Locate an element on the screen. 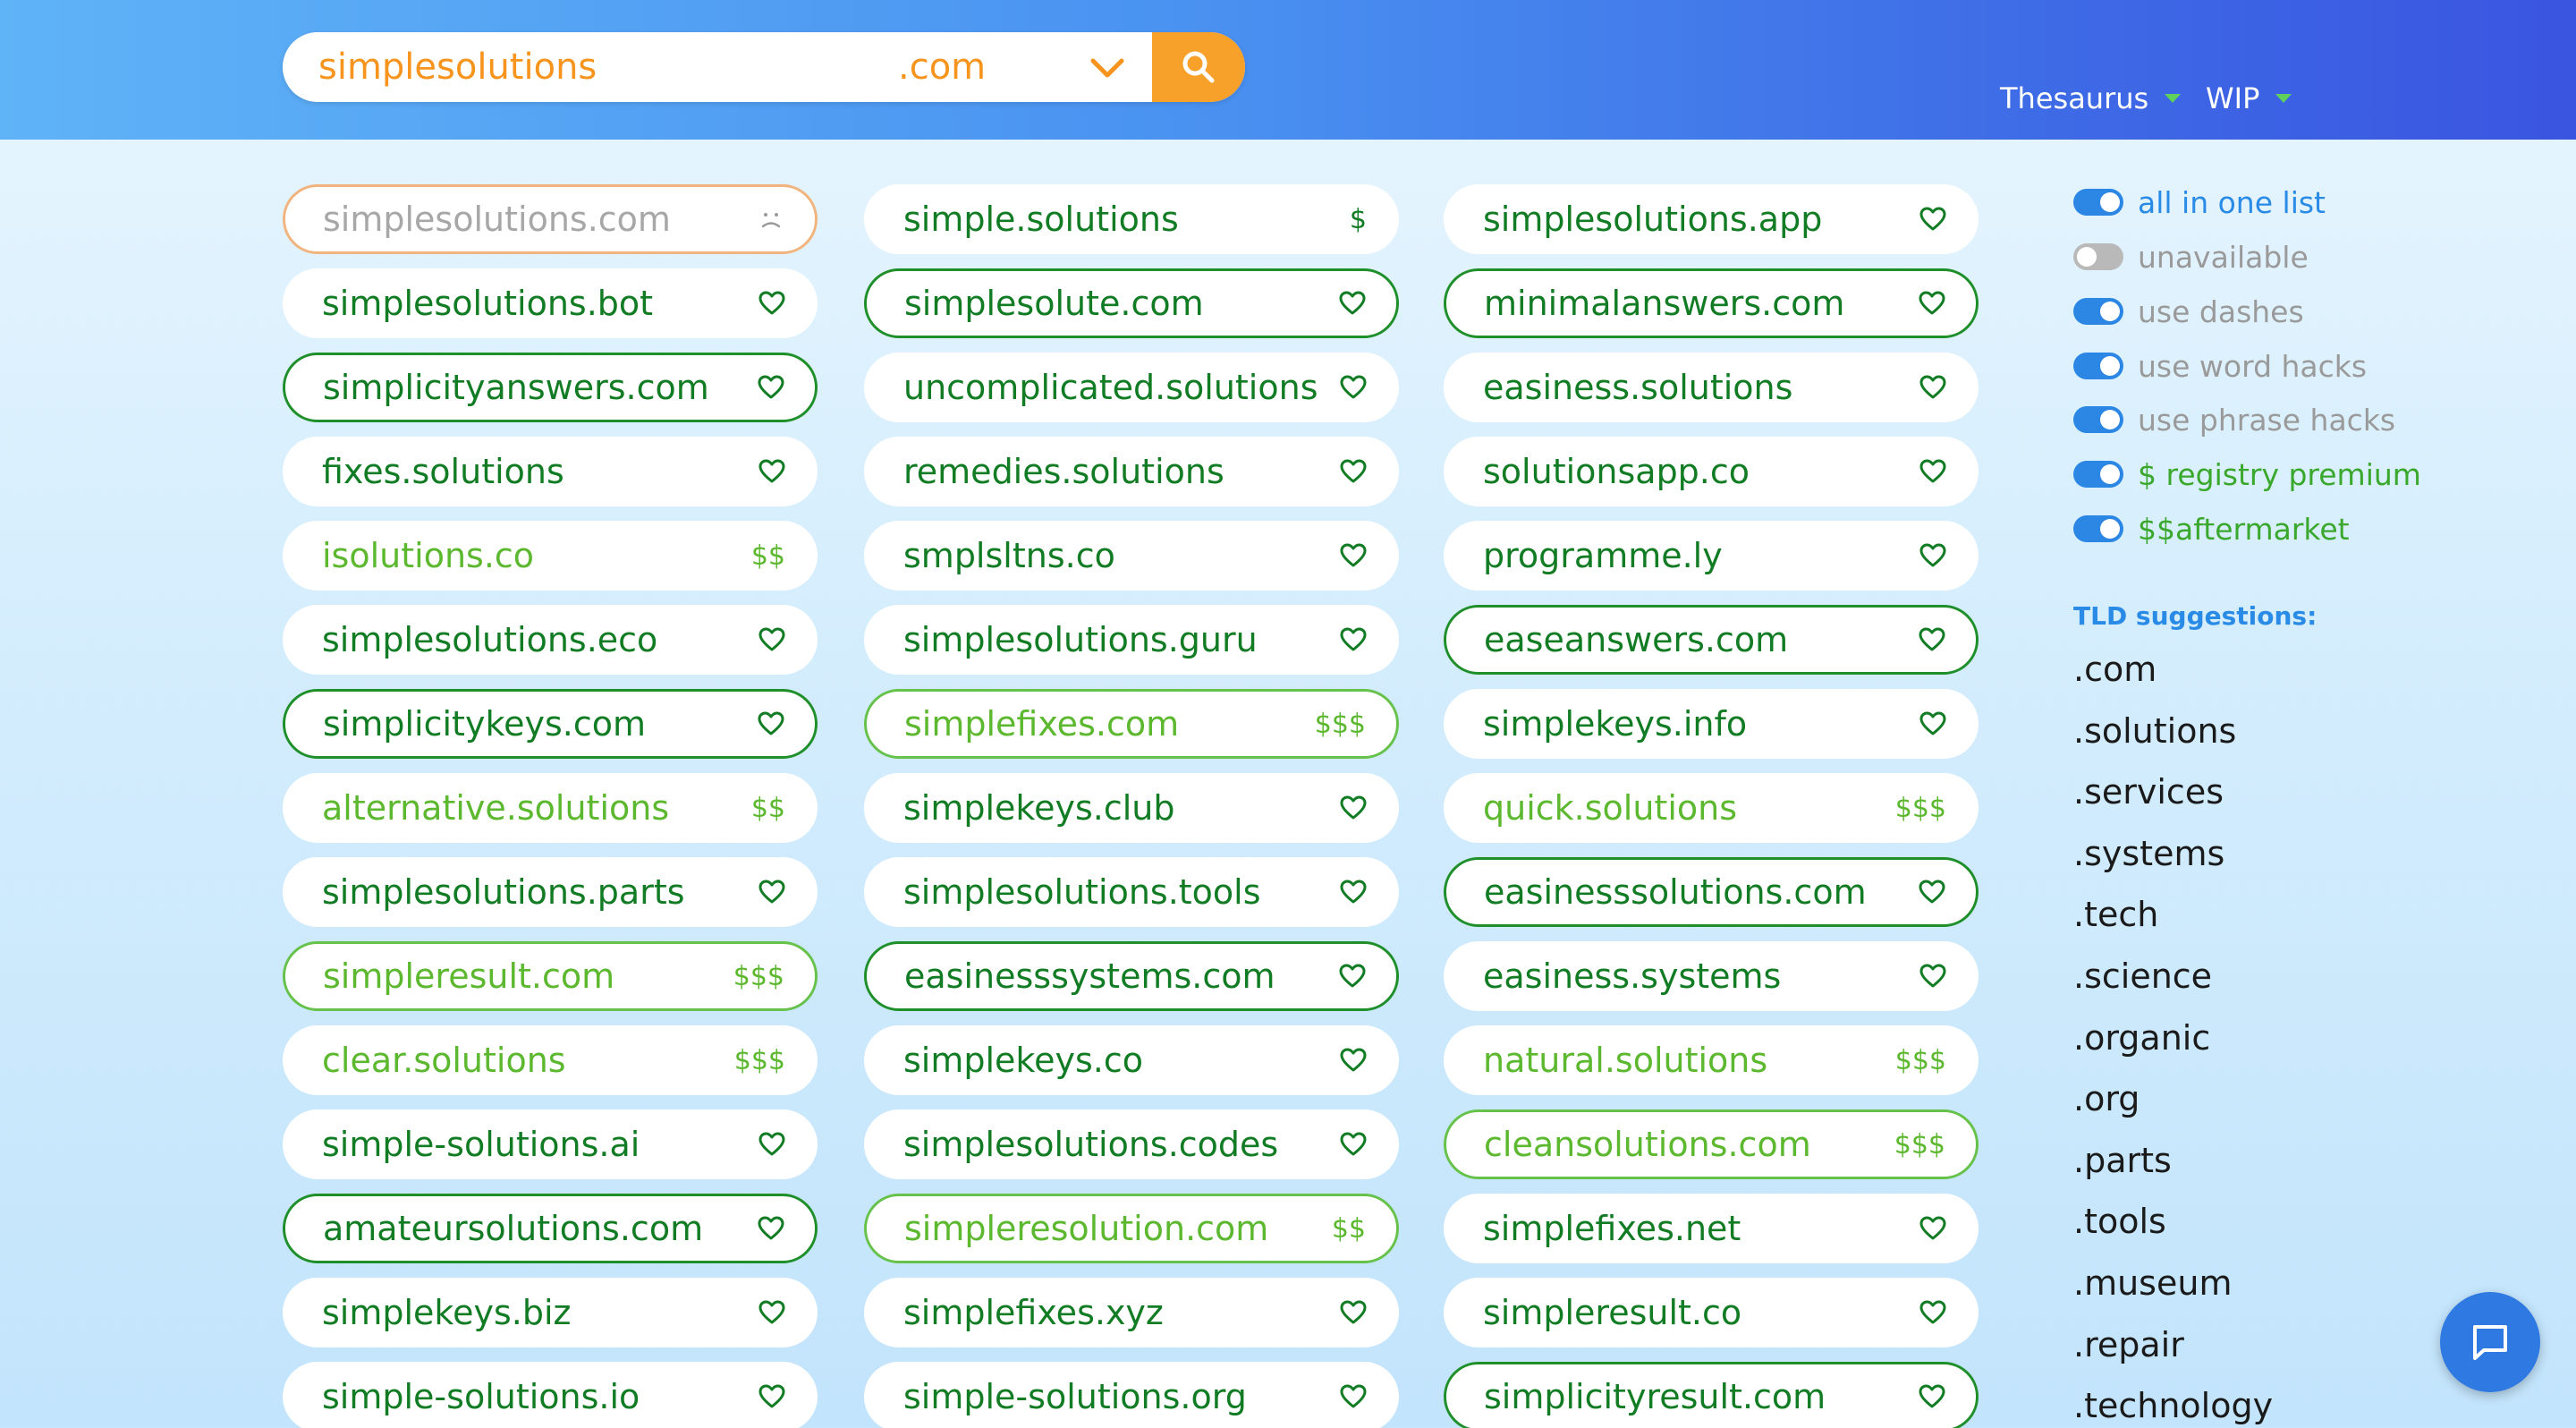 Image resolution: width=2576 pixels, height=1428 pixels. domain-result-item: simplesolutions.tools is located at coordinates (1131, 892).